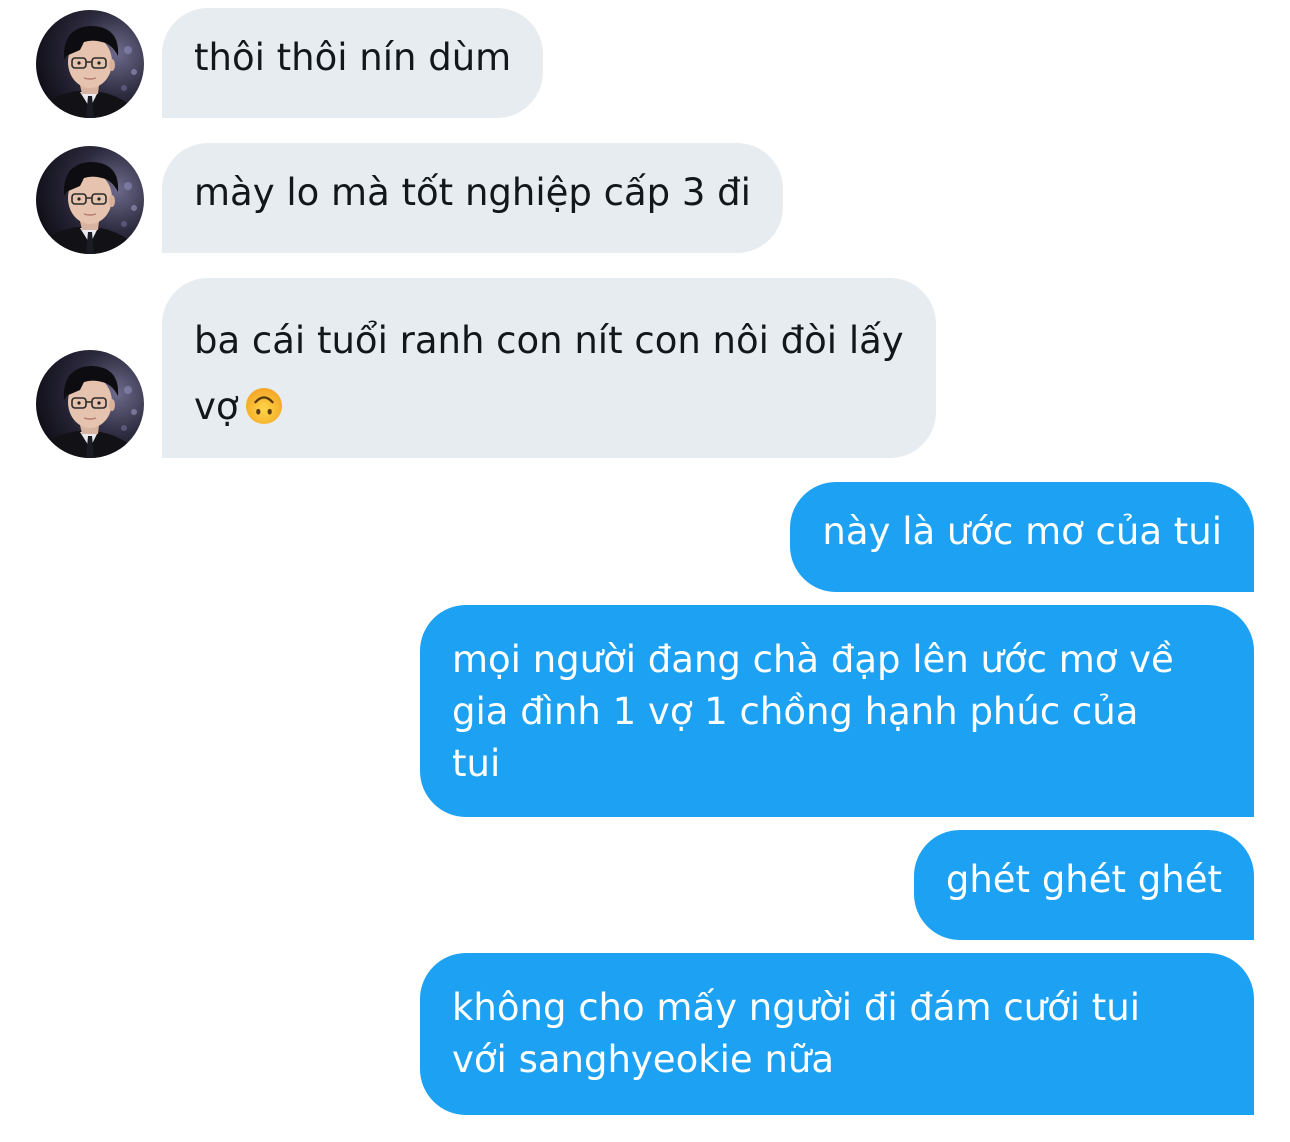 The width and height of the screenshot is (1290, 1142). I want to click on message-text: thôi thôi nín dùm, so click(353, 57).